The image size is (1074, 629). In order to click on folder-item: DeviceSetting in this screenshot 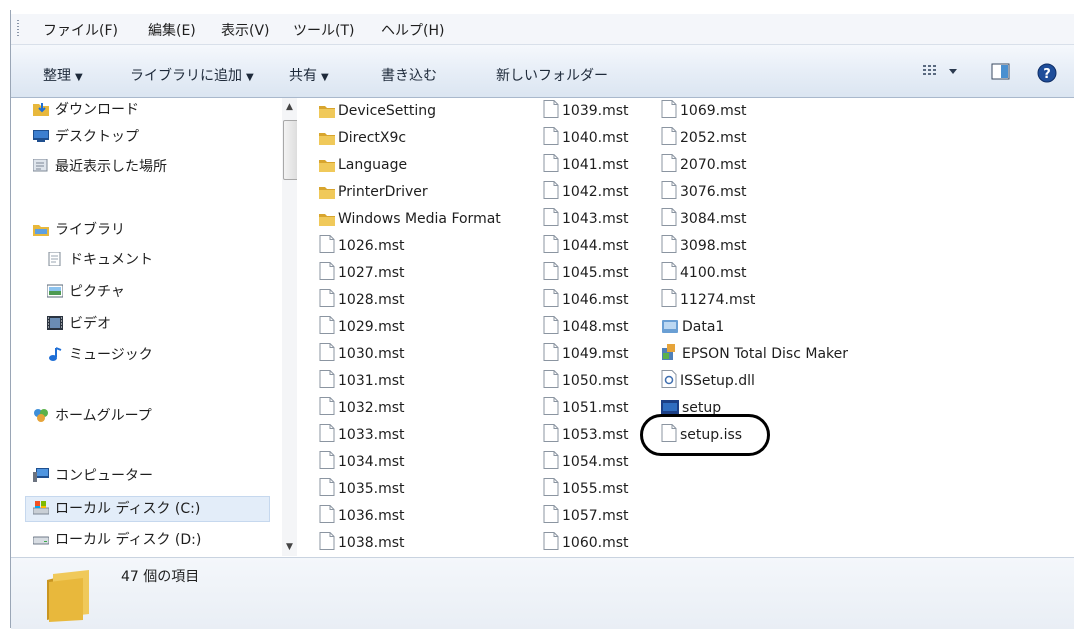, I will do `click(377, 111)`.